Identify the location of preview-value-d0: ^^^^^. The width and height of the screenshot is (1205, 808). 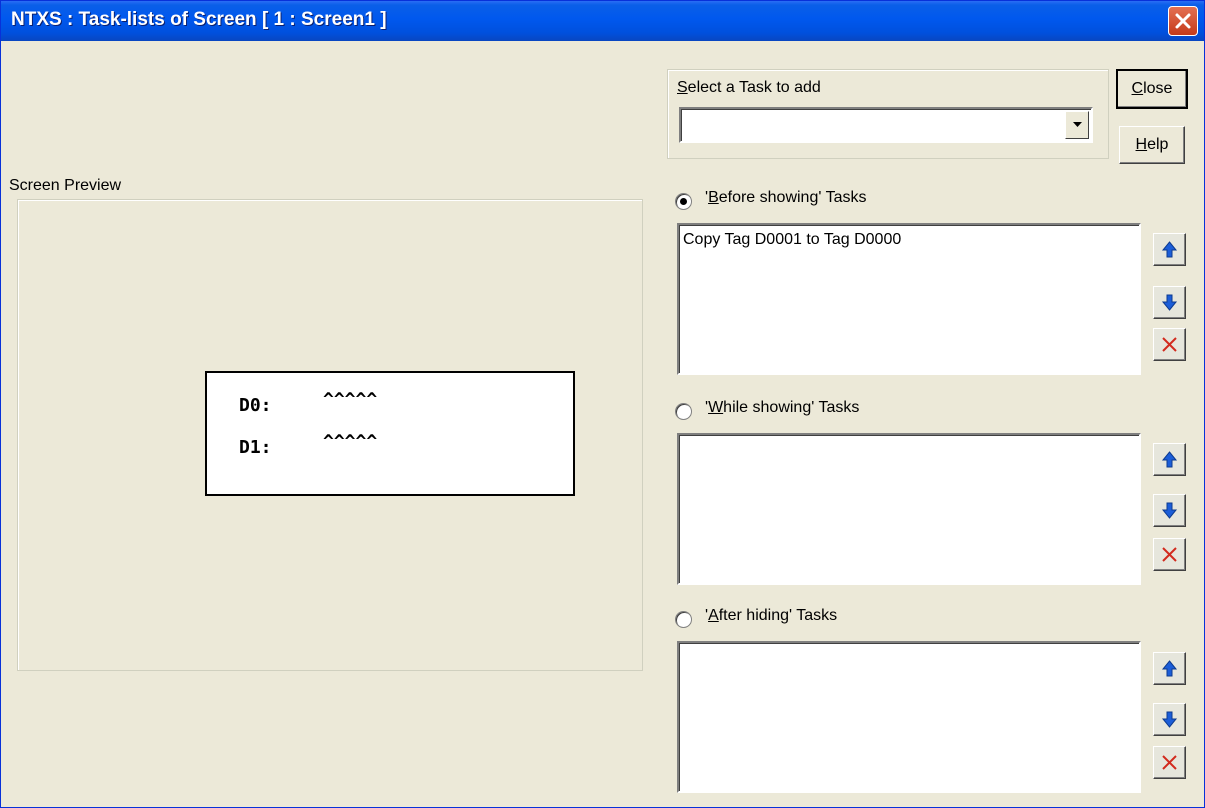
(350, 399).